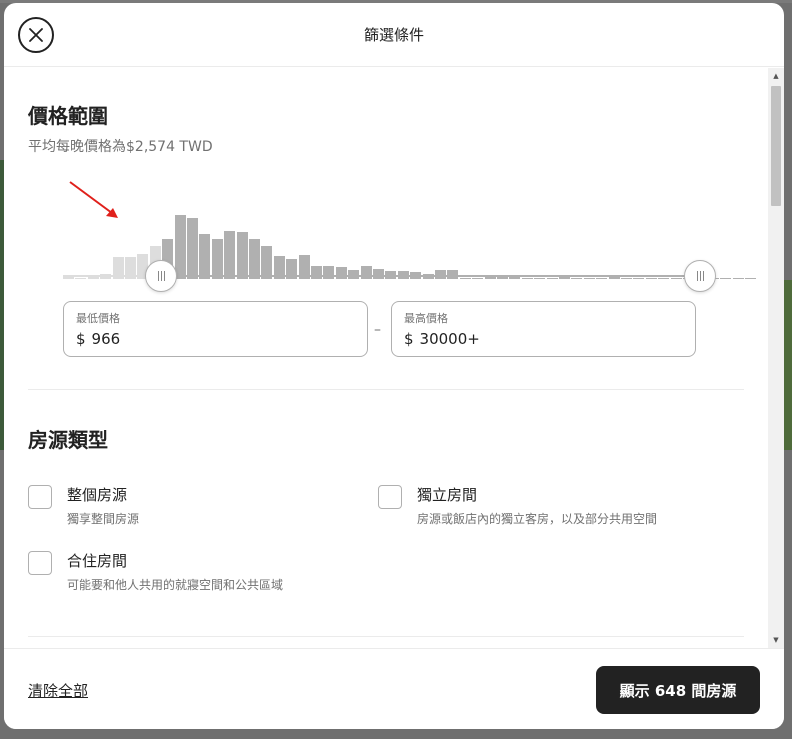 The height and width of the screenshot is (739, 792). I want to click on min-price-field: 最低價格 $ 966, so click(215, 329).